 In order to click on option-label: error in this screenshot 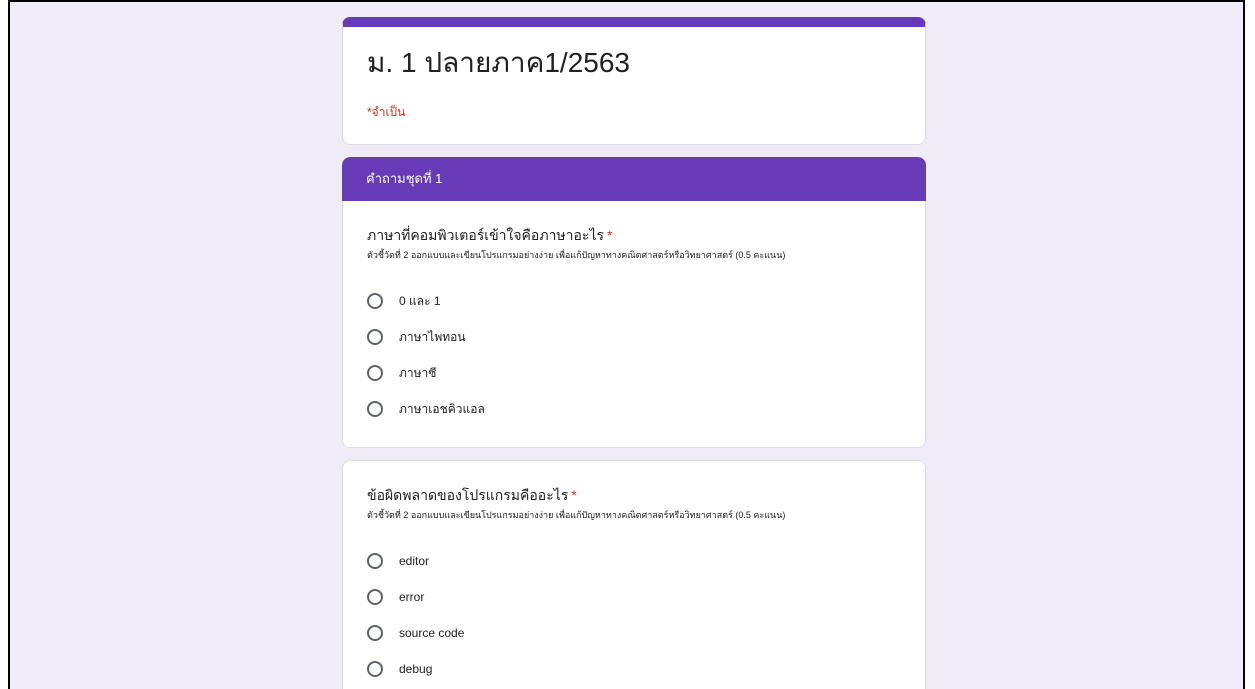, I will do `click(412, 597)`.